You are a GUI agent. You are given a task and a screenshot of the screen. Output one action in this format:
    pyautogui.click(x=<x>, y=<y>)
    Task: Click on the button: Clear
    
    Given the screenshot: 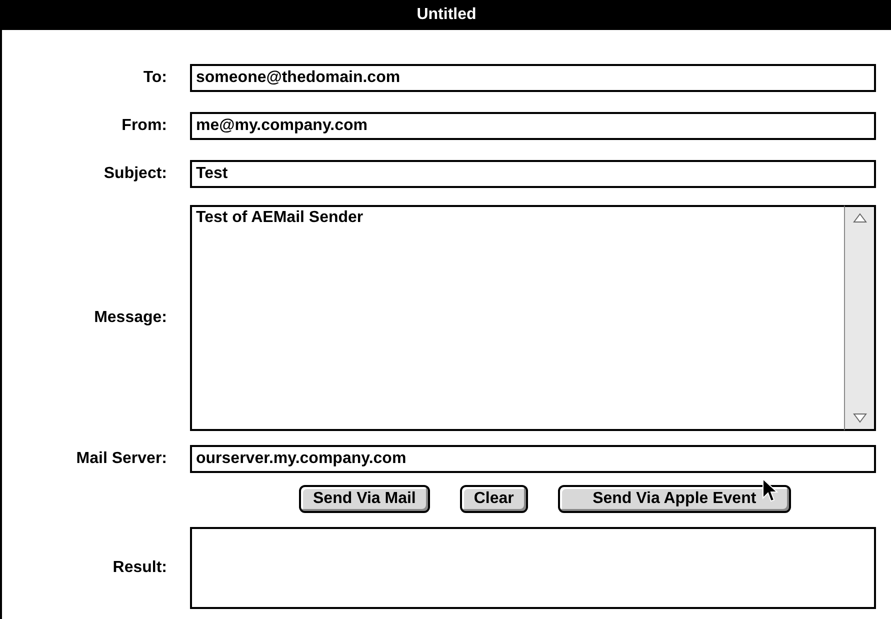 What is the action you would take?
    pyautogui.click(x=494, y=499)
    